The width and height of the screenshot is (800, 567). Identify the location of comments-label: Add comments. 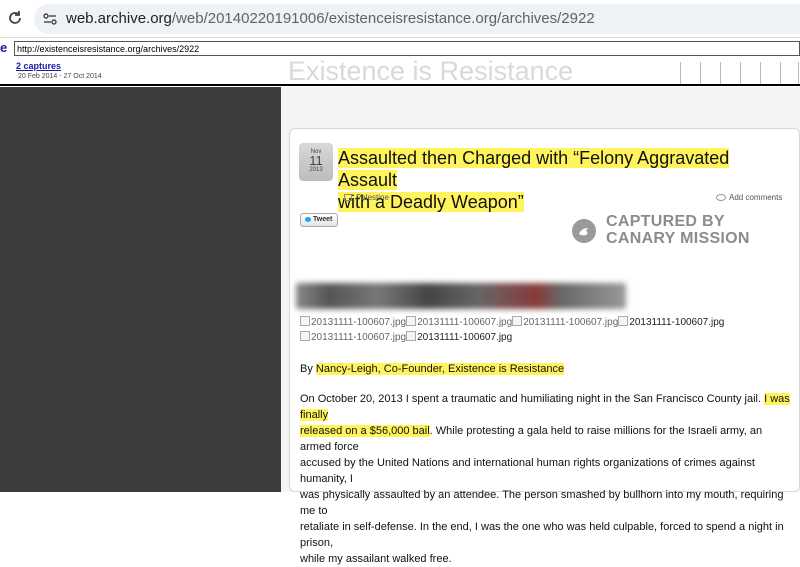
(756, 197).